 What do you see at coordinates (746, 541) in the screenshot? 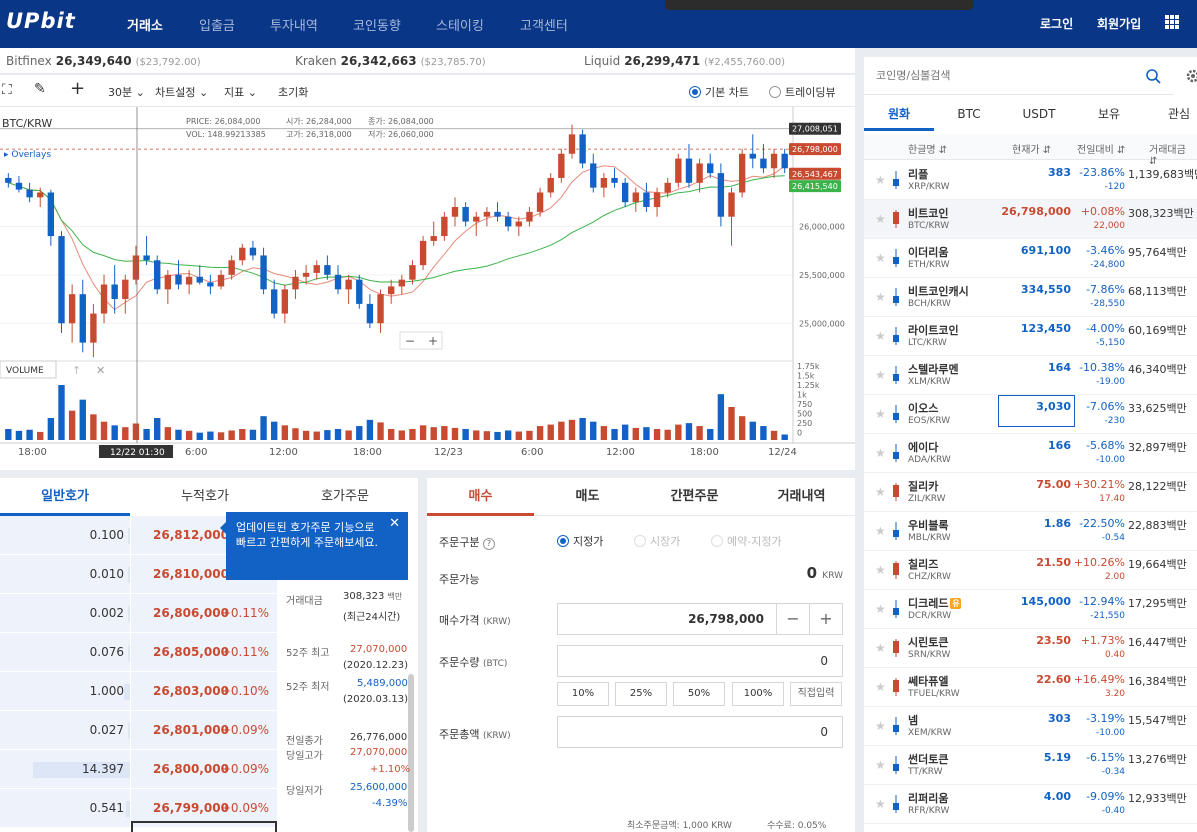
I see `order-type-reserved: 예약-지정가` at bounding box center [746, 541].